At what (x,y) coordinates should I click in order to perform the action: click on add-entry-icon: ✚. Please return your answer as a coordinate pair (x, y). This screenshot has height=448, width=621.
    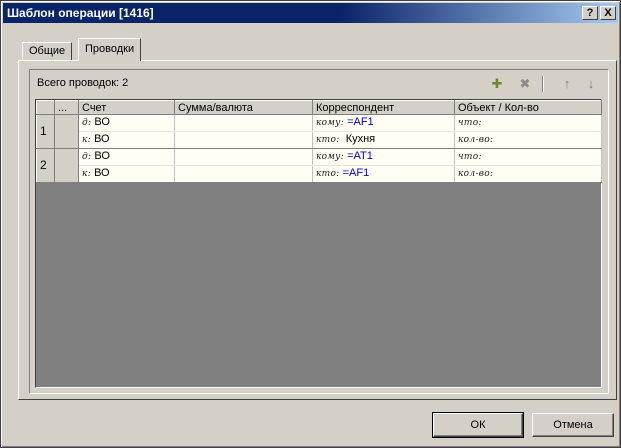
    Looking at the image, I should click on (497, 84).